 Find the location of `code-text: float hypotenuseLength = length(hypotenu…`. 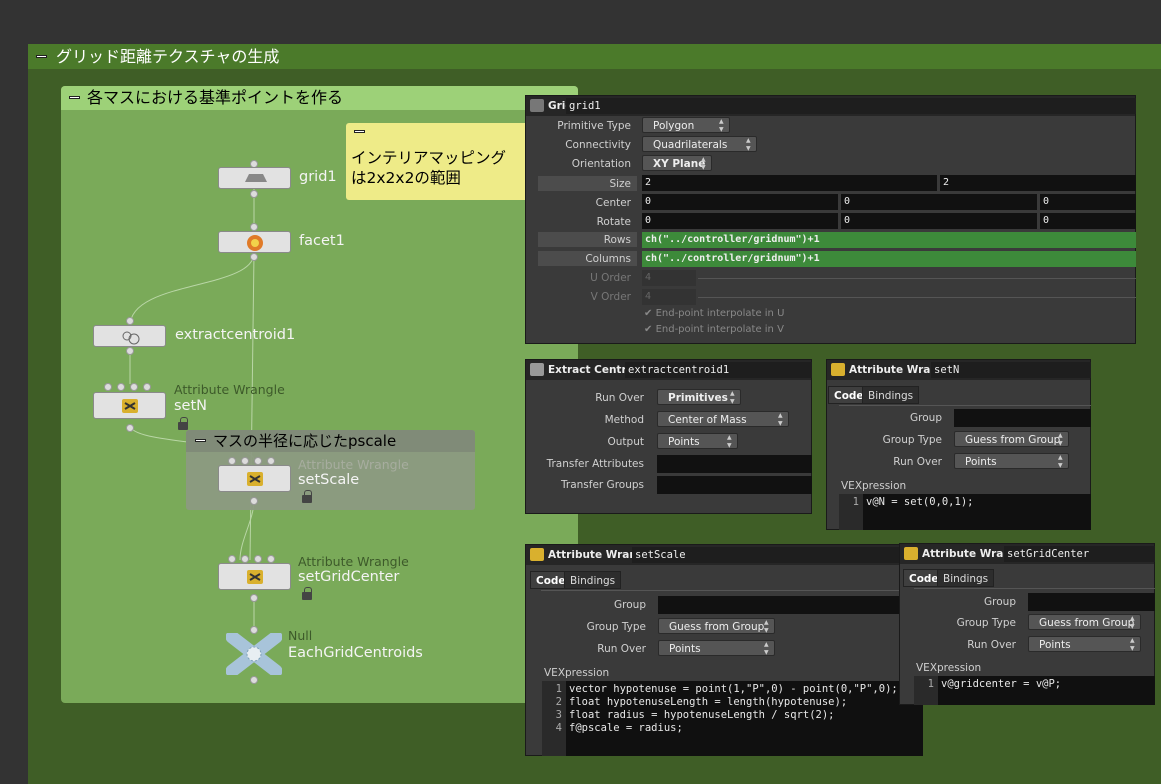

code-text: float hypotenuseLength = length(hypotenu… is located at coordinates (708, 702).